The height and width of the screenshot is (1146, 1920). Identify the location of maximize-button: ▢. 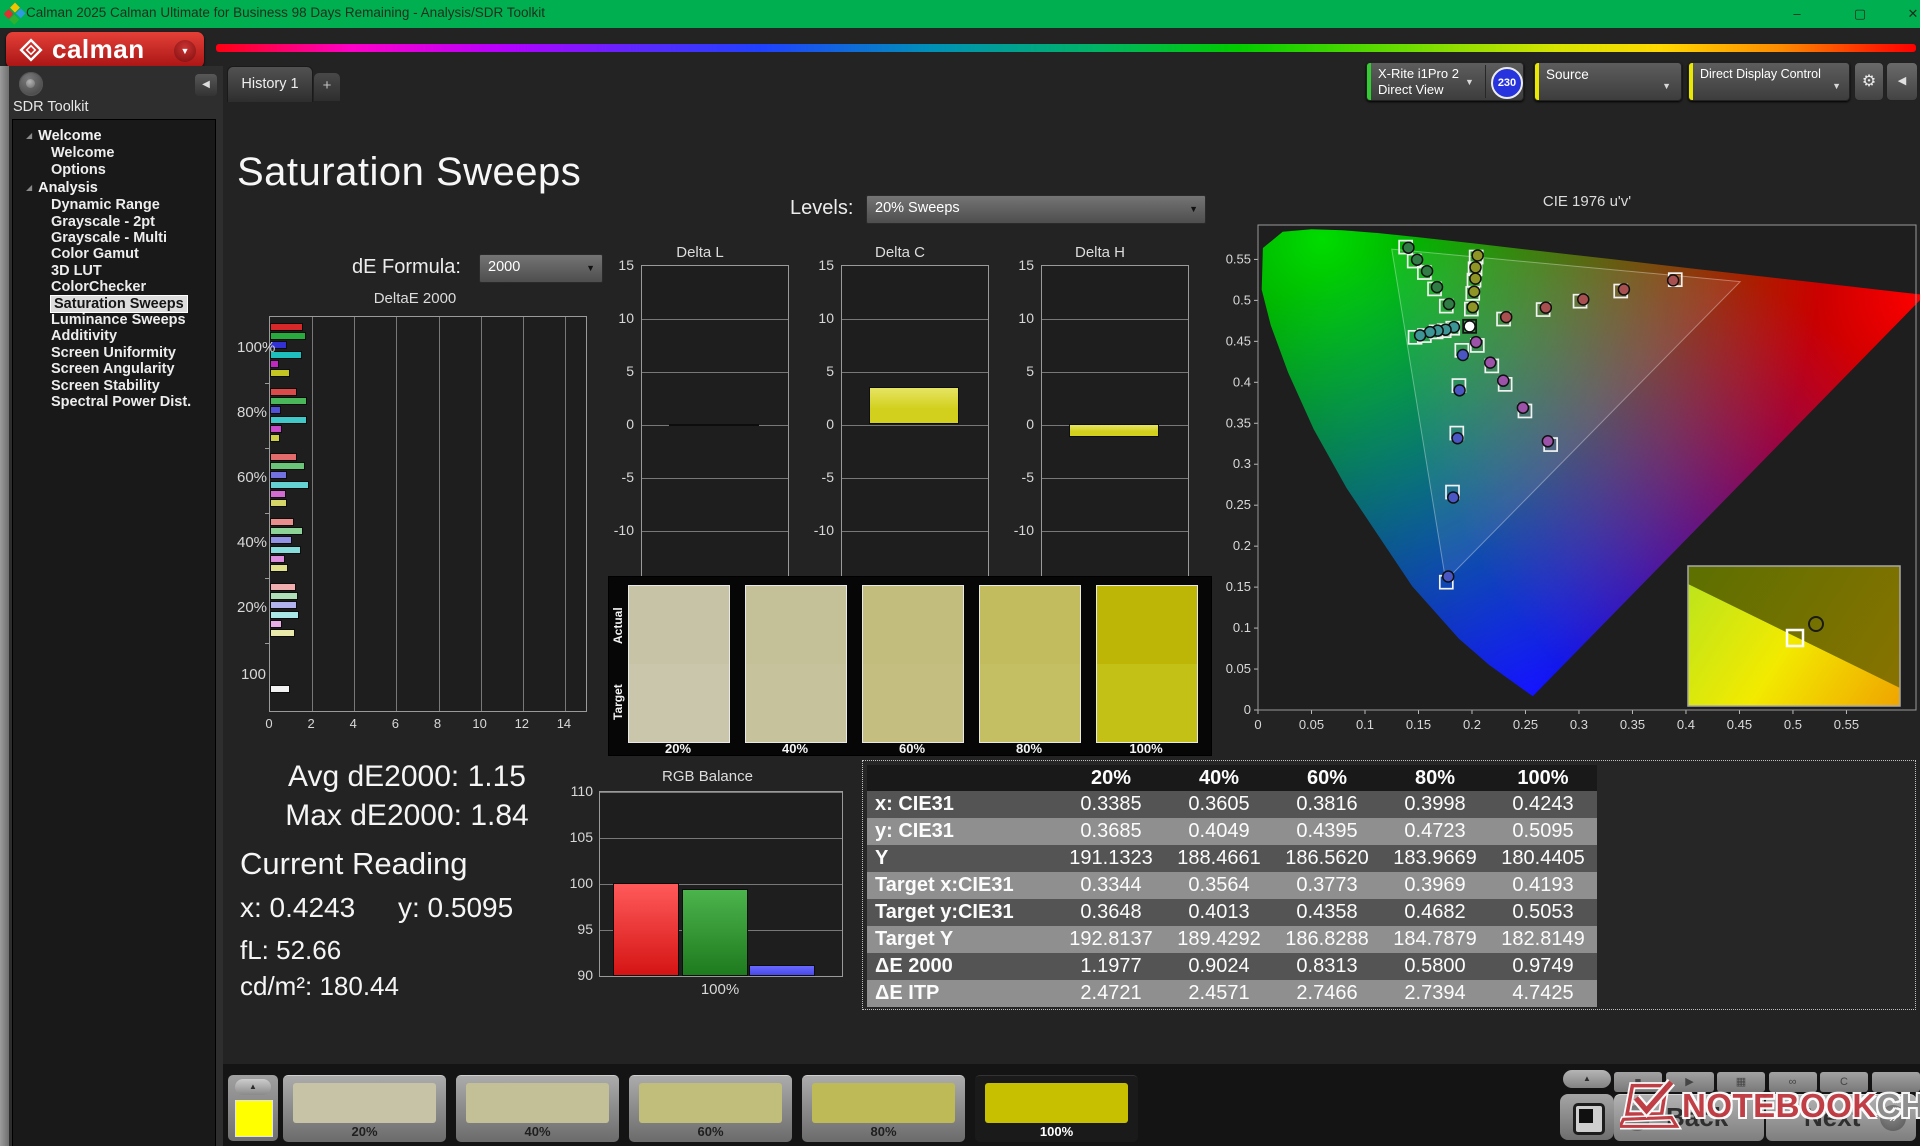
(1860, 14).